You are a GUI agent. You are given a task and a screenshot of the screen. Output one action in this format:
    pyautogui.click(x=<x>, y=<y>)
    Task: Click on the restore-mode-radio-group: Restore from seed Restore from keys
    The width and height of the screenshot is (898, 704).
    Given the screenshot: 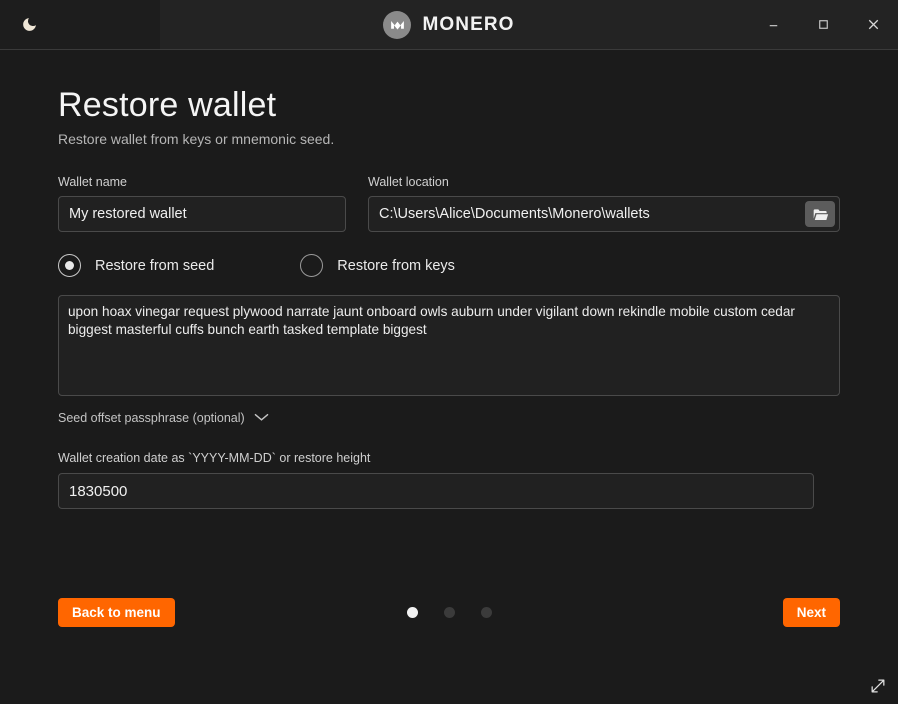 What is the action you would take?
    pyautogui.click(x=449, y=265)
    